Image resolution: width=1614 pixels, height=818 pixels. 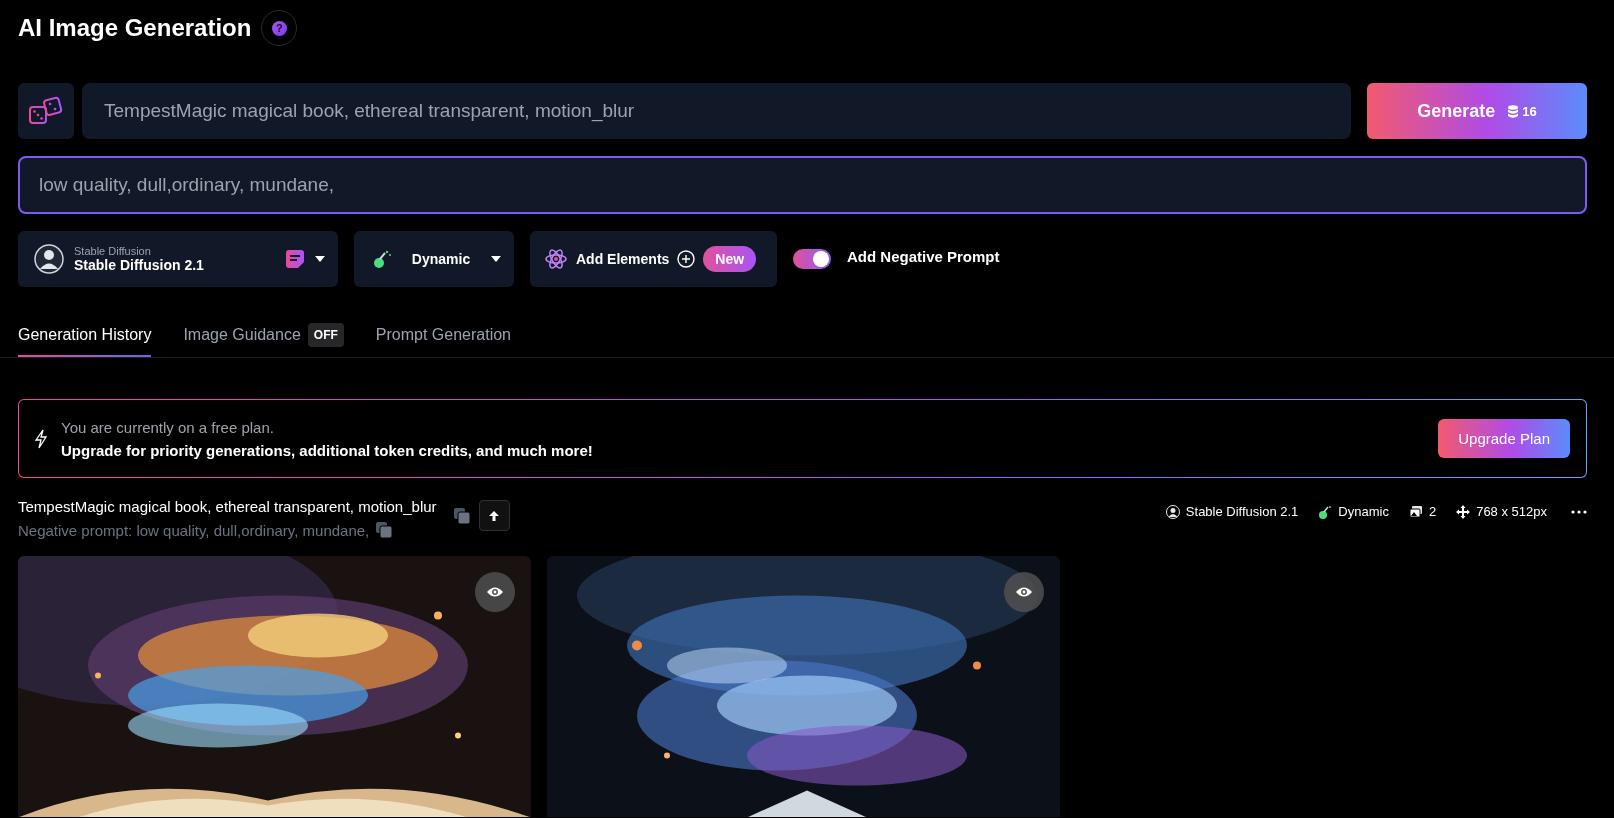 I want to click on upgrade-message: Upgrade for priority generations, additional token credits, and much more!, so click(x=327, y=450).